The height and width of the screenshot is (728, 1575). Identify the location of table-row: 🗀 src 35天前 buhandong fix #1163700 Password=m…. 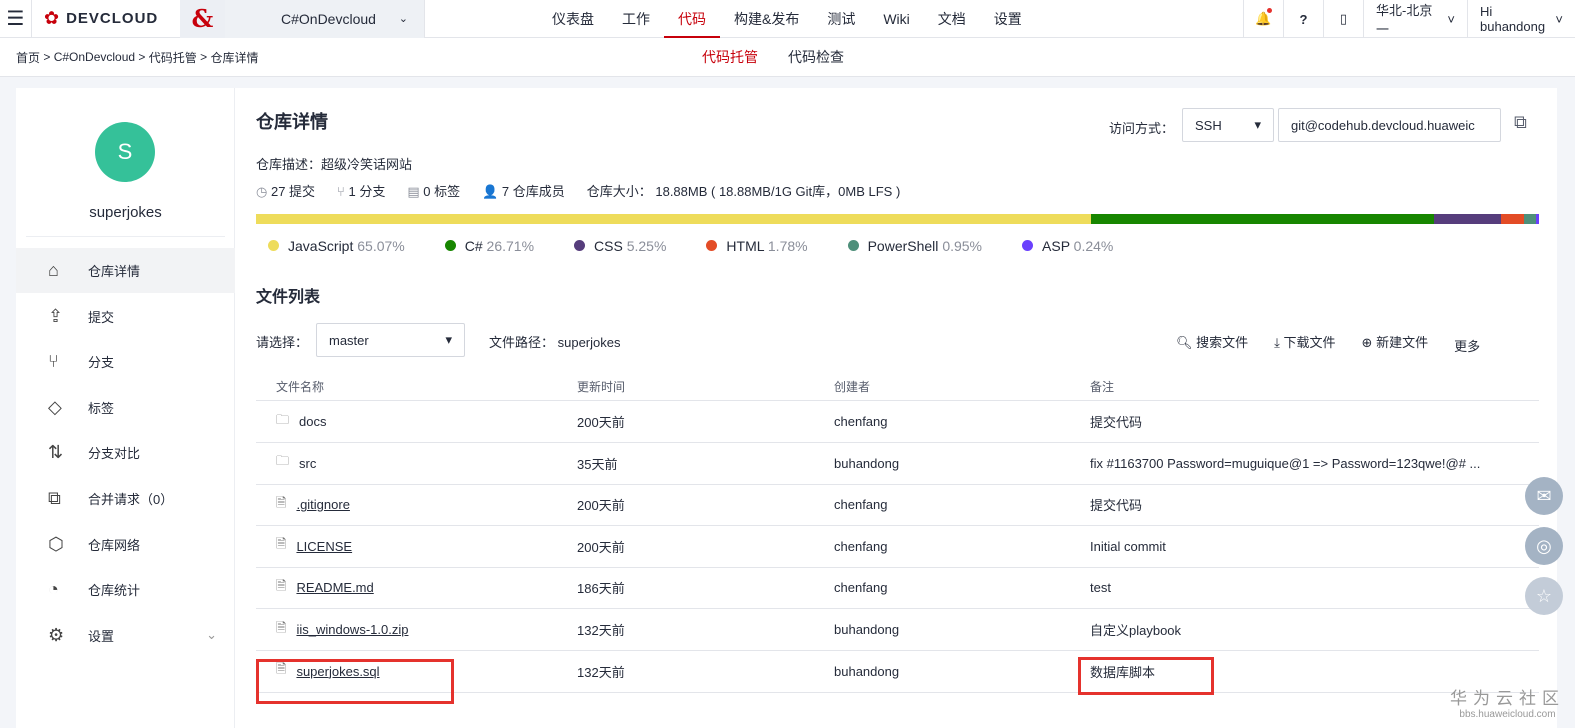
(897, 464).